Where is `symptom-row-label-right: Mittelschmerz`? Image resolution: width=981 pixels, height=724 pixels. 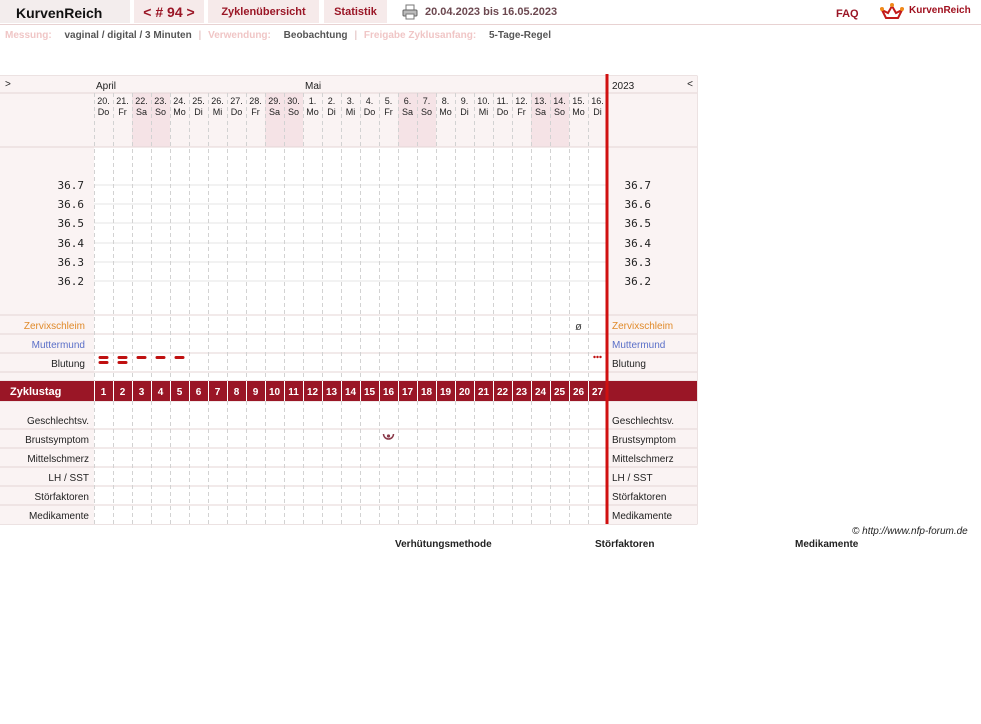
symptom-row-label-right: Mittelschmerz is located at coordinates (643, 459).